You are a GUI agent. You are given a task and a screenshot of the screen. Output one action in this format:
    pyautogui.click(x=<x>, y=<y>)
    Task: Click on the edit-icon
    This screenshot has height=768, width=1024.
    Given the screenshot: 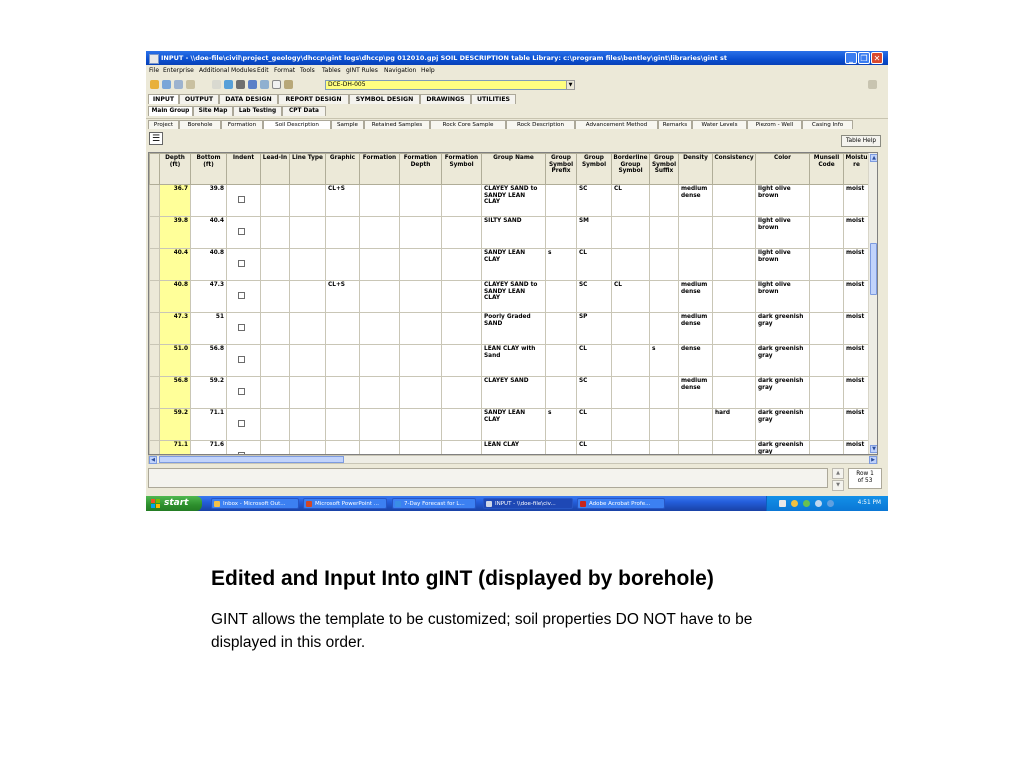 What is the action you would take?
    pyautogui.click(x=288, y=84)
    